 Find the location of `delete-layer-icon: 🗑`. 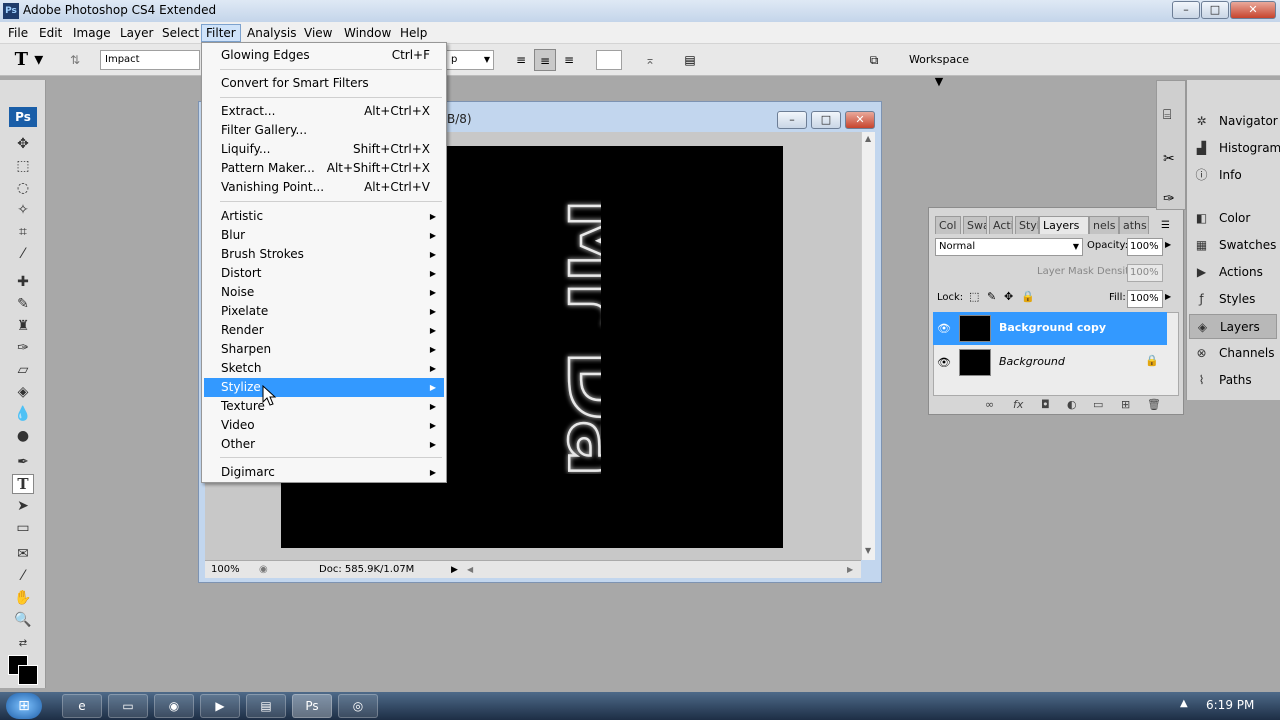

delete-layer-icon: 🗑 is located at coordinates (1154, 404).